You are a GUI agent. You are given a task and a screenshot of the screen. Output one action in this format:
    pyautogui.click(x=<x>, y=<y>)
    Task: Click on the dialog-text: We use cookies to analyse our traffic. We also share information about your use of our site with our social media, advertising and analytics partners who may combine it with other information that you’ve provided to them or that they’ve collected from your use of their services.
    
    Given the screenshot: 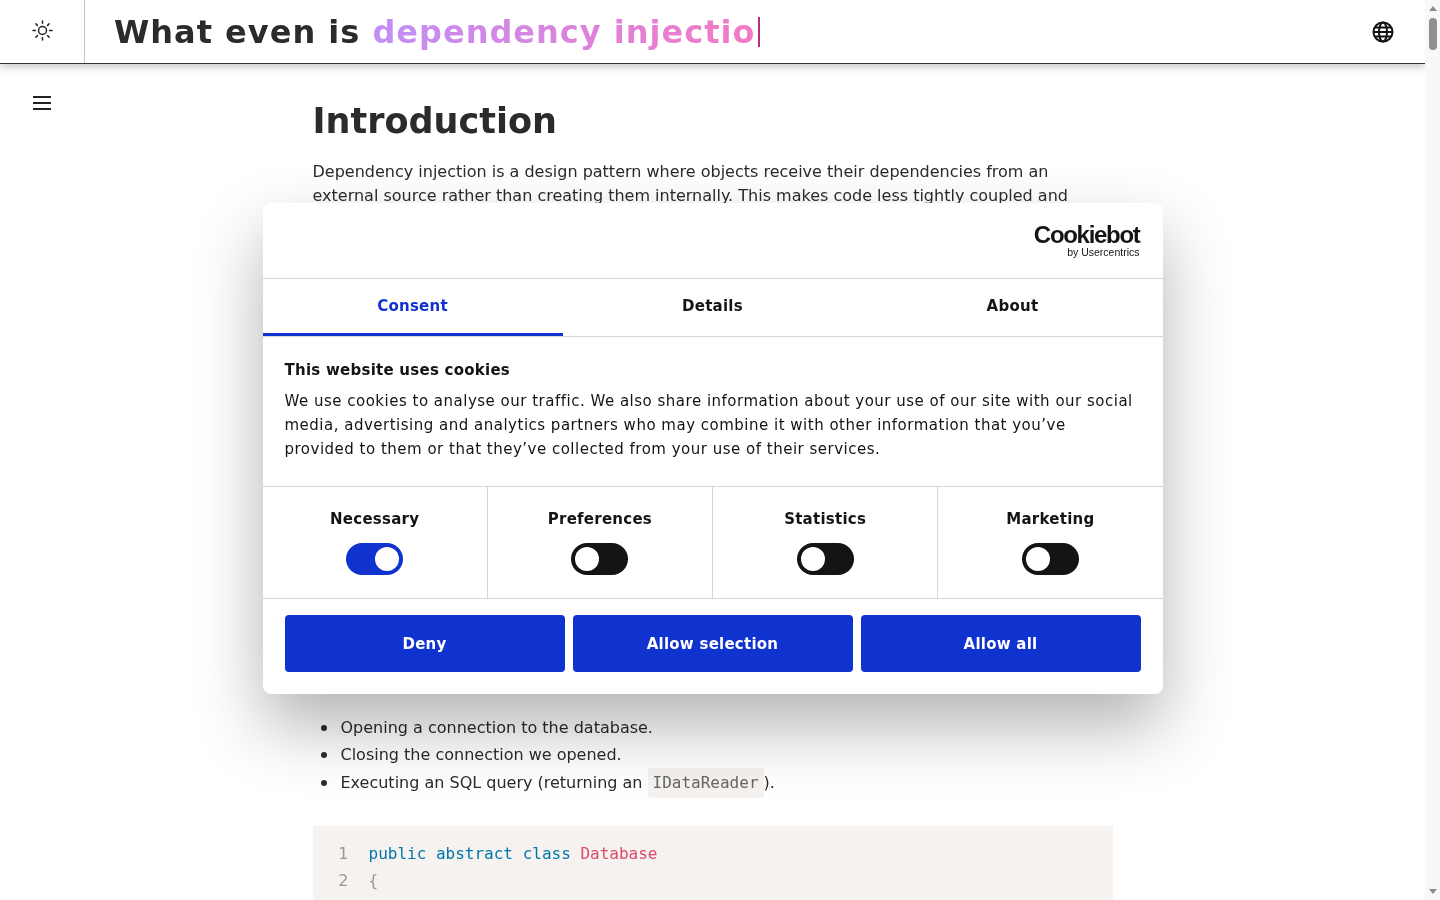 What is the action you would take?
    pyautogui.click(x=709, y=425)
    